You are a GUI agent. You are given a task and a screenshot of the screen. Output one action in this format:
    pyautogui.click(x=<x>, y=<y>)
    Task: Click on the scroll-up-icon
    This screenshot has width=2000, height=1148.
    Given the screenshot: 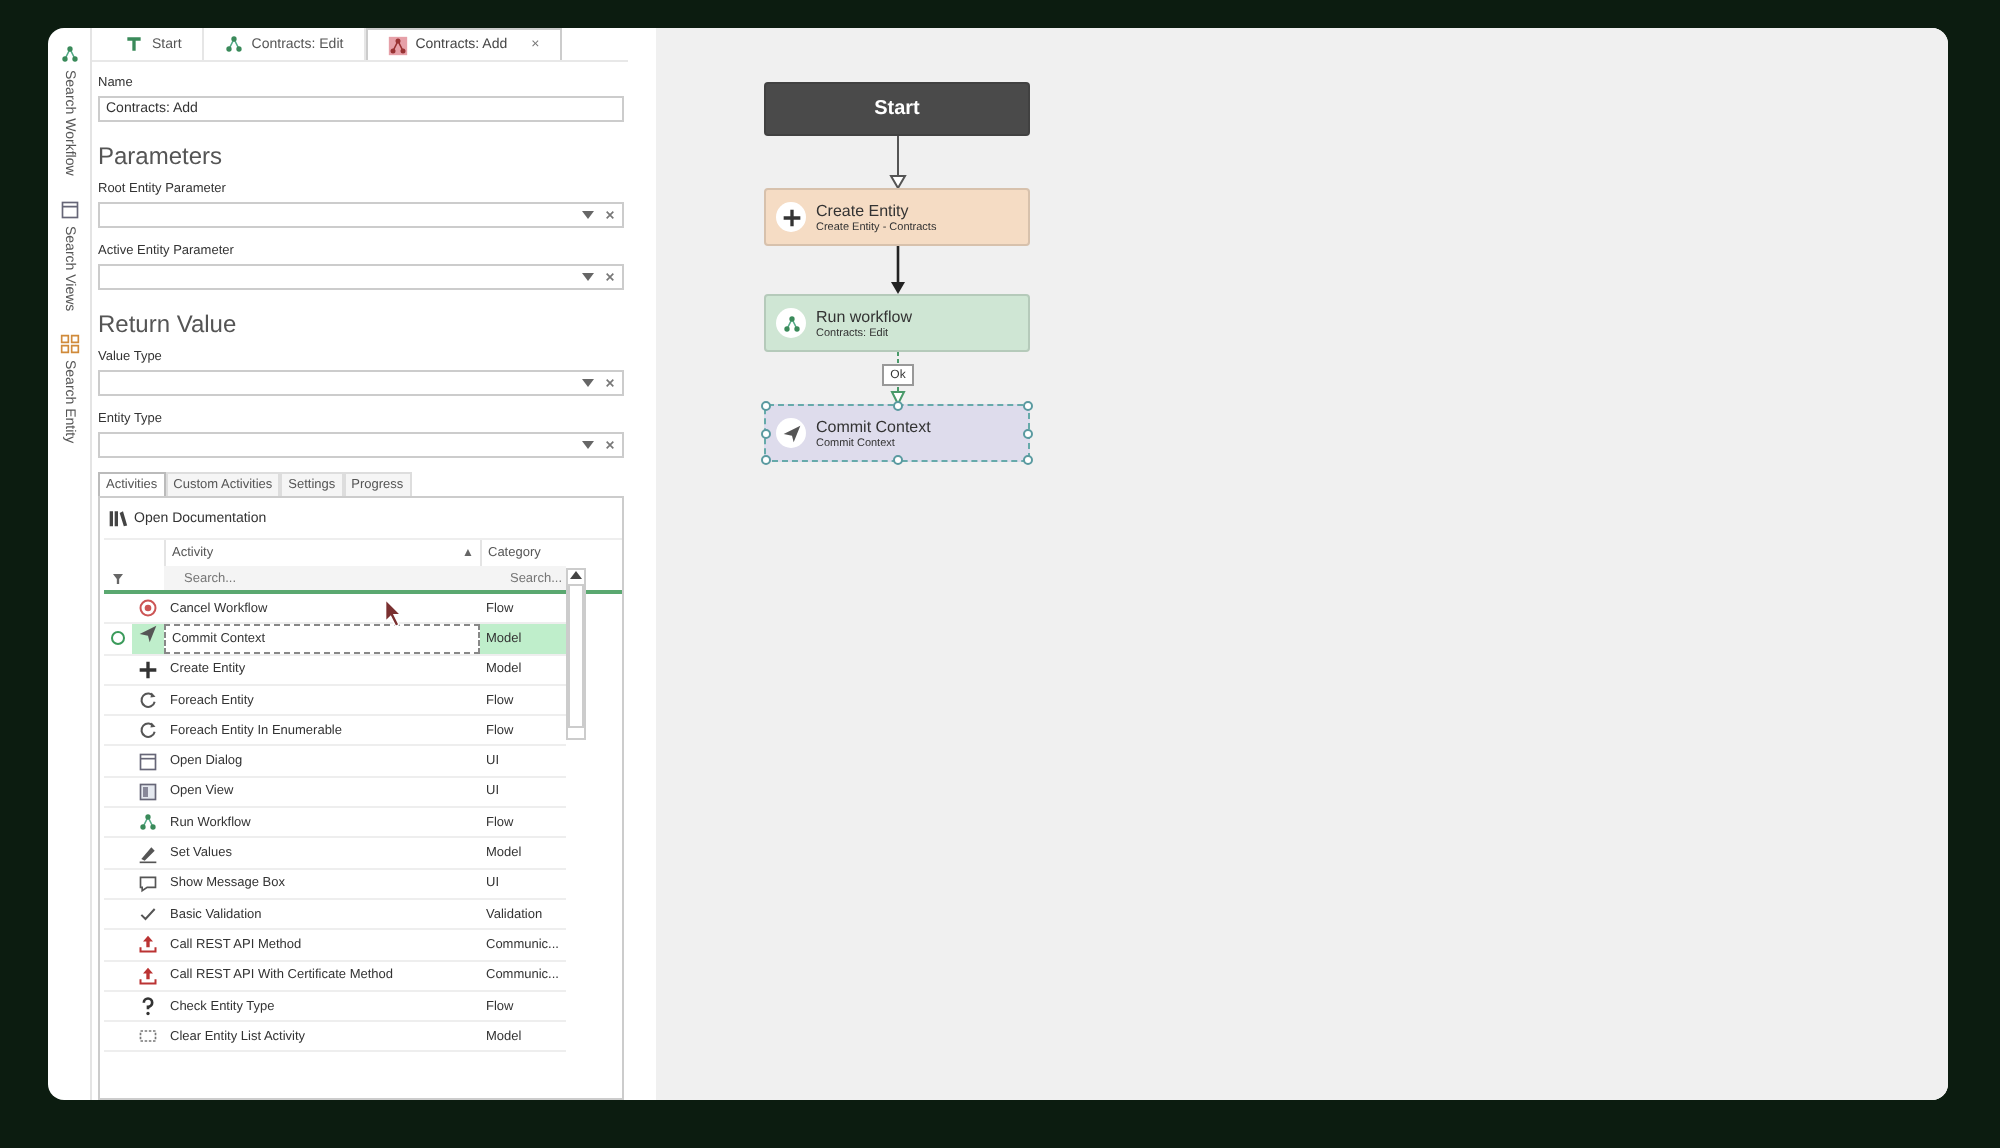 What is the action you would take?
    pyautogui.click(x=576, y=575)
    